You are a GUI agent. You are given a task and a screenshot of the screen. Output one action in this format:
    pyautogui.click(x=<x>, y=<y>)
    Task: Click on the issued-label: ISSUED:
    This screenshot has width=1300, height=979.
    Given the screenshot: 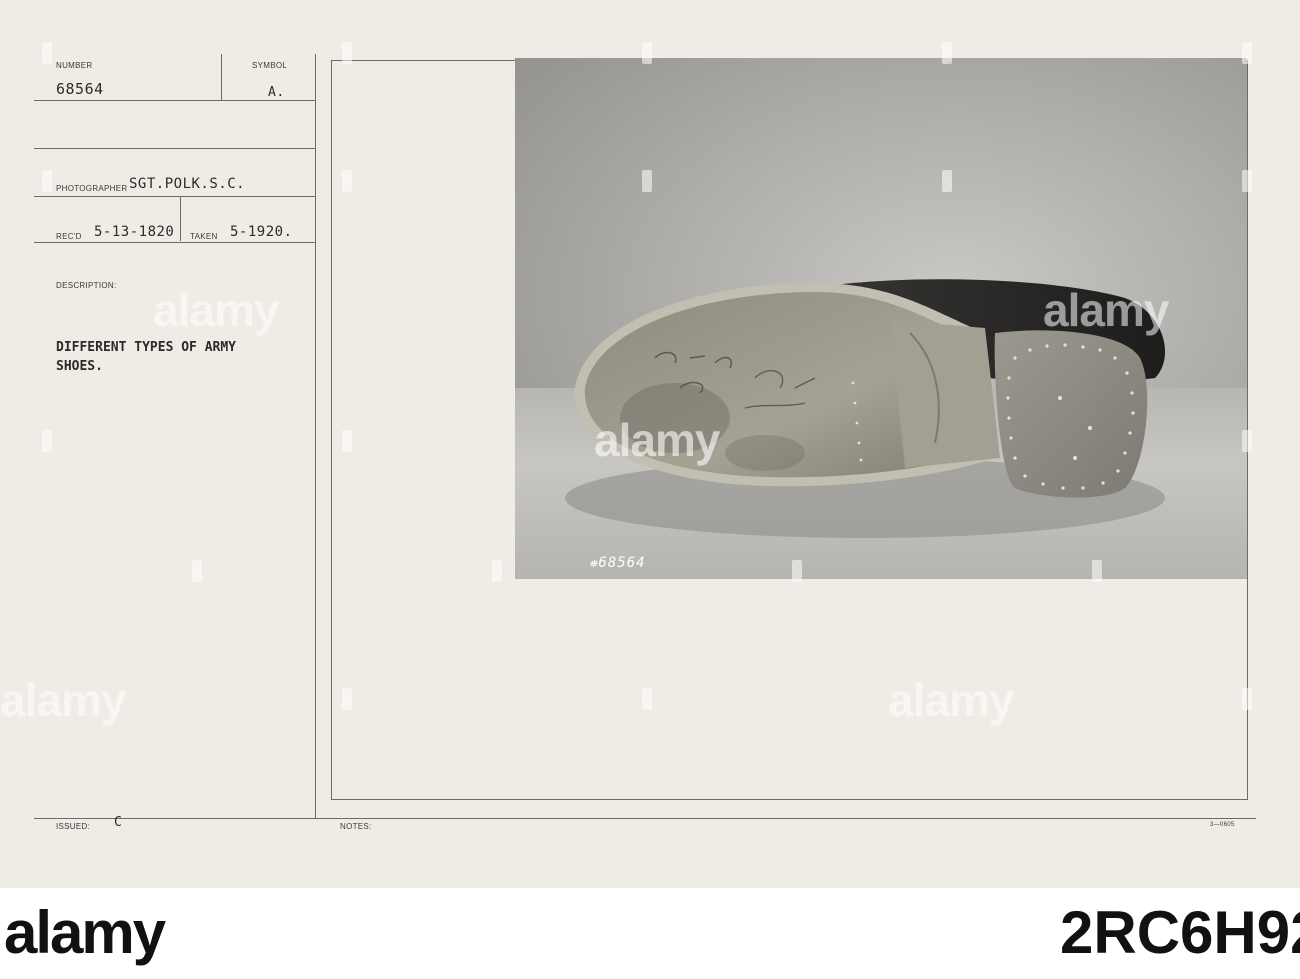 What is the action you would take?
    pyautogui.click(x=73, y=826)
    